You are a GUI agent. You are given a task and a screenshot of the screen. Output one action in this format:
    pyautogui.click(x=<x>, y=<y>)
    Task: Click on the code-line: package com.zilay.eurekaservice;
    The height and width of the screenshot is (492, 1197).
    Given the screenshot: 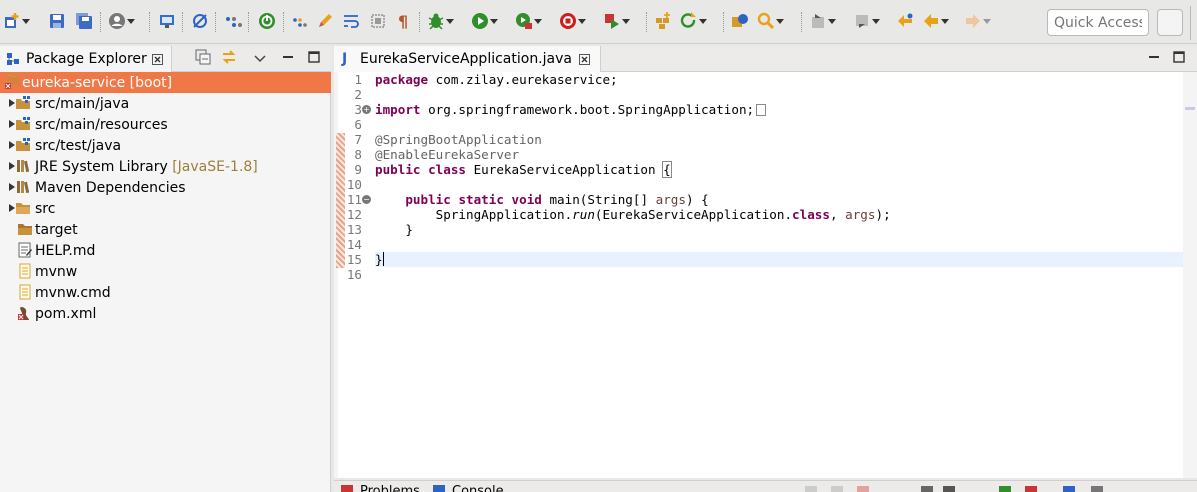 What is the action you would take?
    pyautogui.click(x=496, y=79)
    